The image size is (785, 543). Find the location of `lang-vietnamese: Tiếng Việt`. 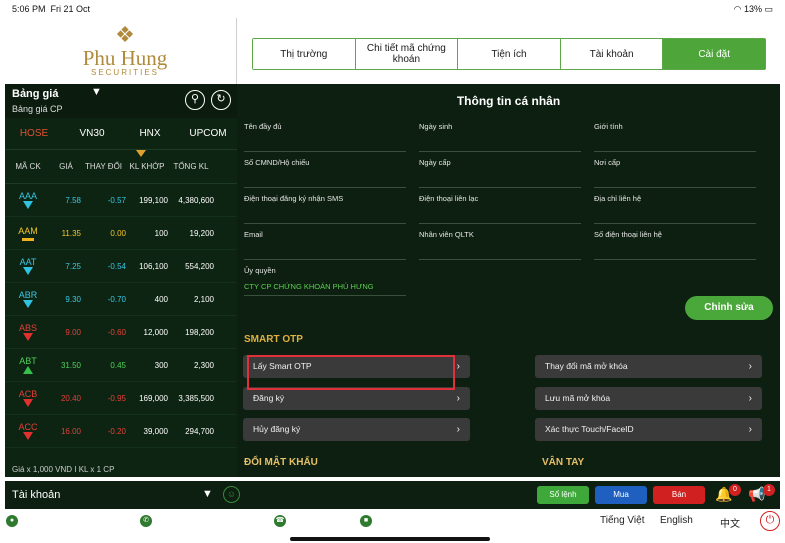

lang-vietnamese: Tiếng Việt is located at coordinates (622, 520).